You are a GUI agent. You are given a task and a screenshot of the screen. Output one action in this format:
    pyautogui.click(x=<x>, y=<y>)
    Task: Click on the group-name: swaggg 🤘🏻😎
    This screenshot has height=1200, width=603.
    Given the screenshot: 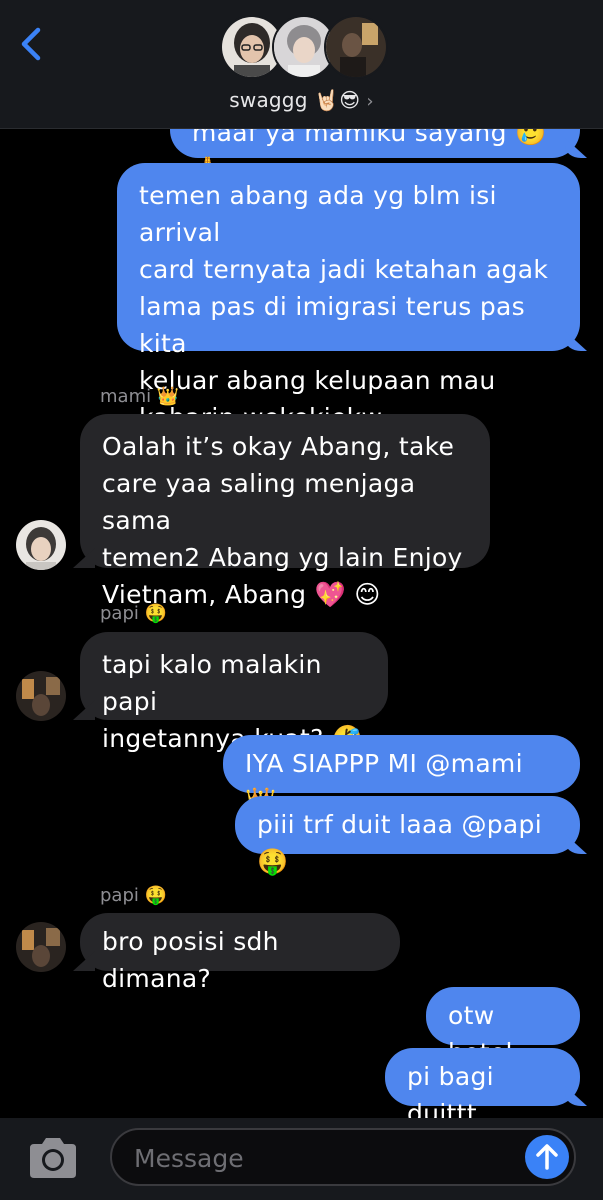 What is the action you would take?
    pyautogui.click(x=295, y=100)
    